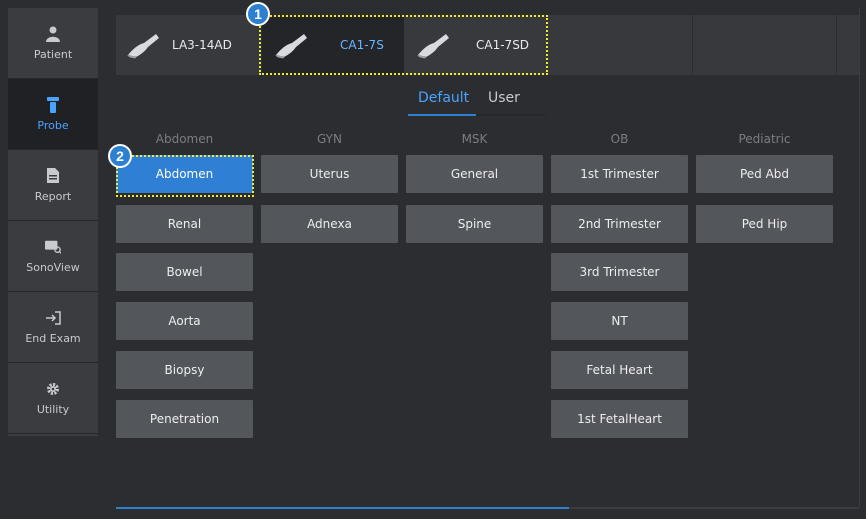 This screenshot has width=866, height=519. What do you see at coordinates (53, 338) in the screenshot?
I see `sidebar-item-label: End Exam` at bounding box center [53, 338].